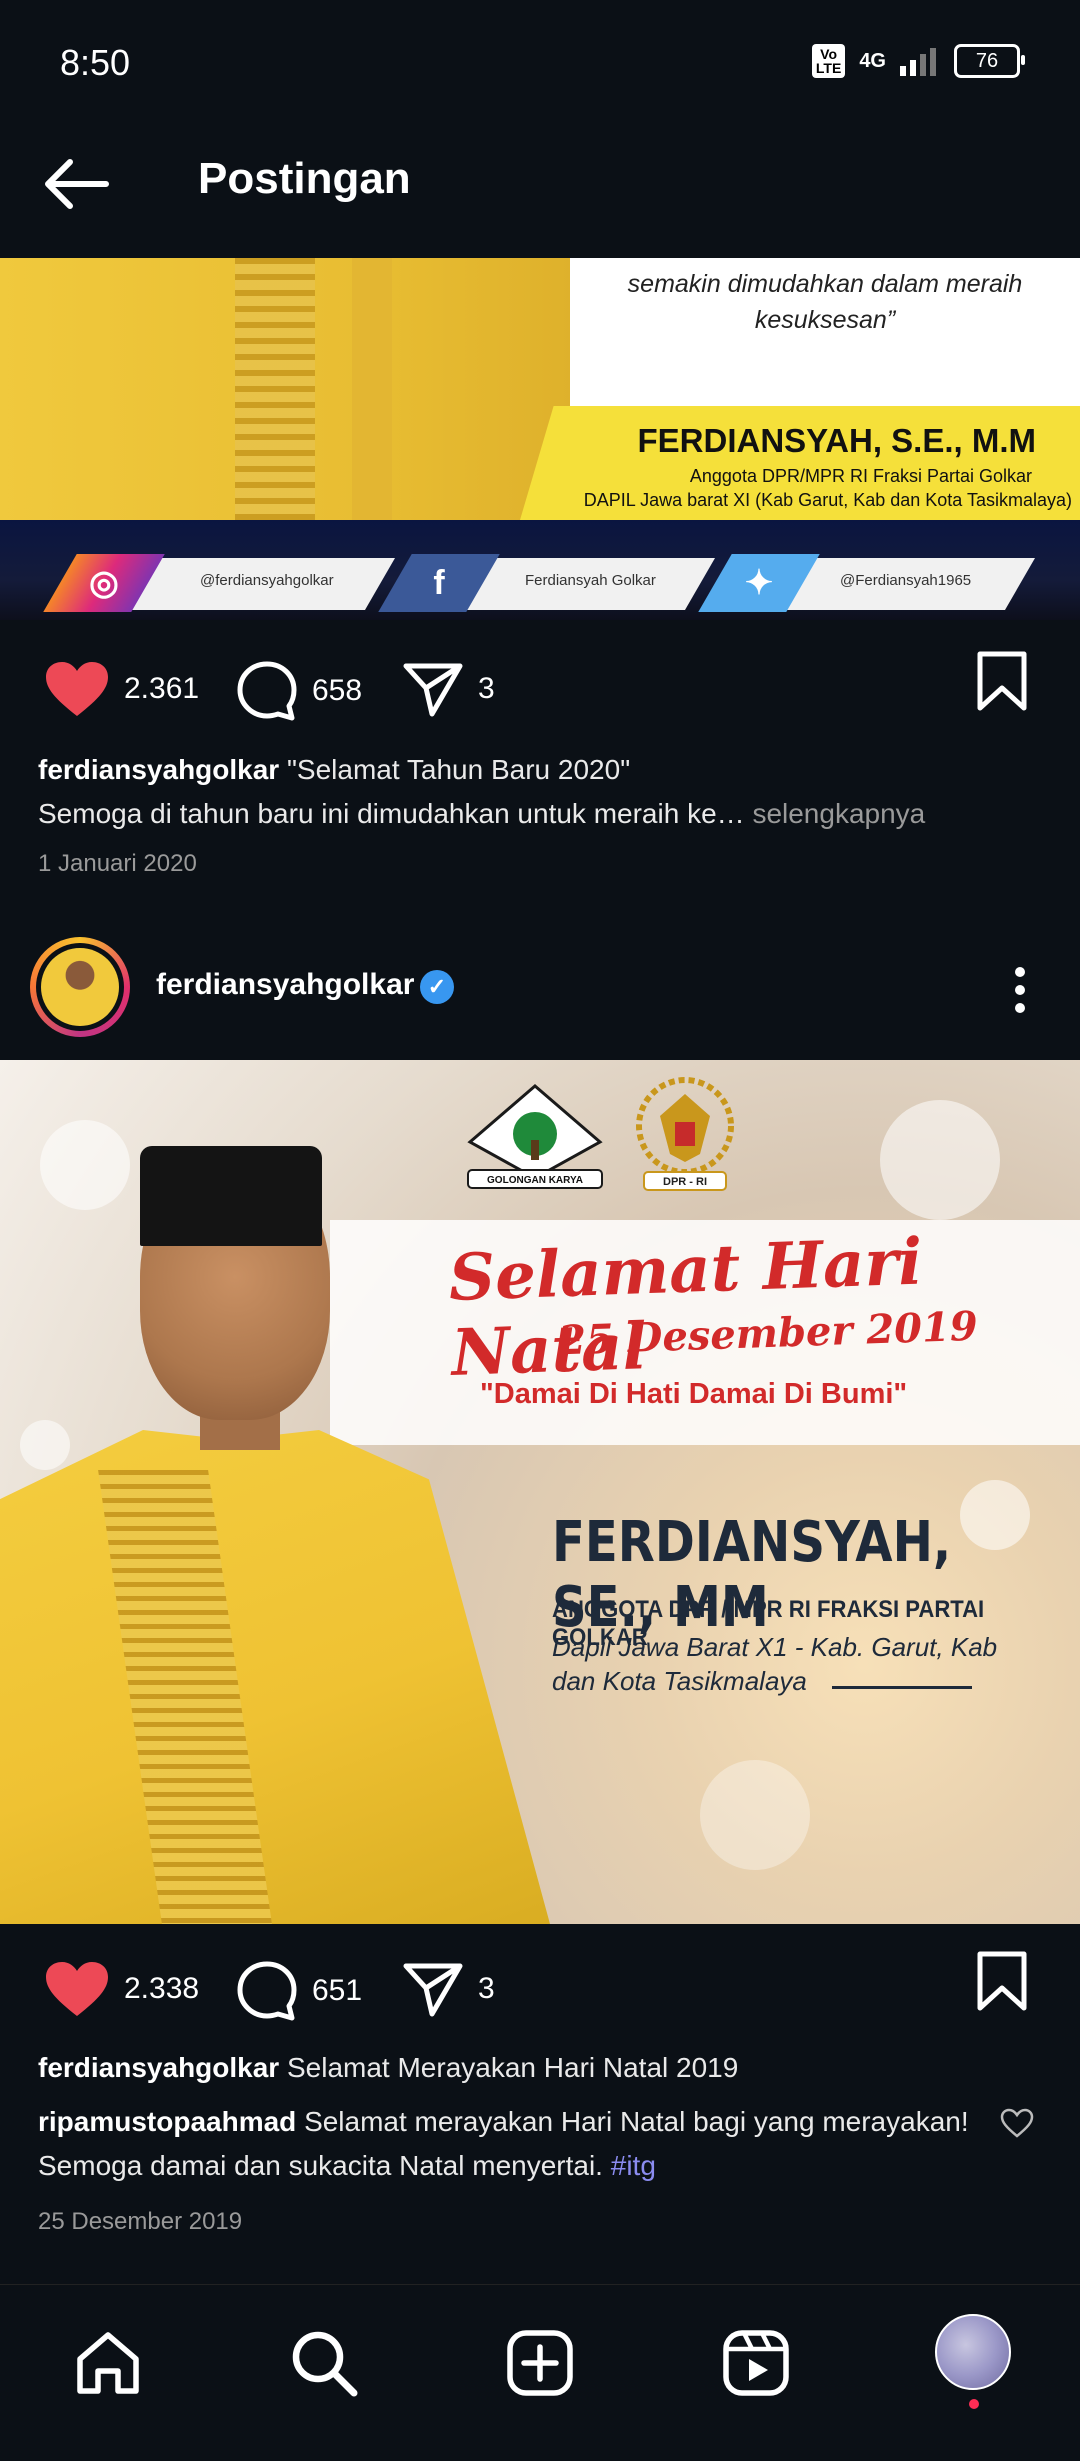 The height and width of the screenshot is (2461, 1080). Describe the element at coordinates (973, 2352) in the screenshot. I see `profile-tab-avatar` at that location.